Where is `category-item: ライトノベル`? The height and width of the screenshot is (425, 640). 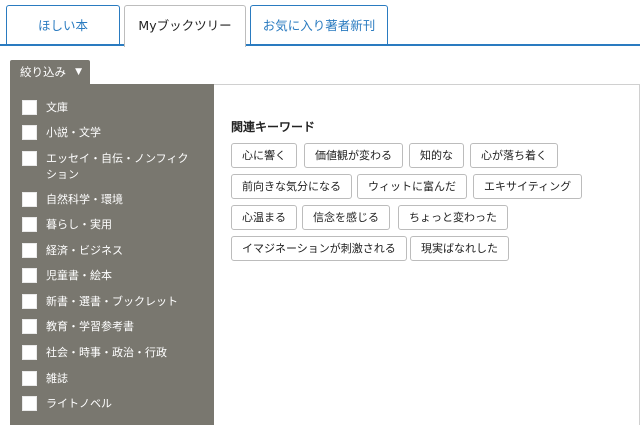
category-item: ライトノベル is located at coordinates (109, 404).